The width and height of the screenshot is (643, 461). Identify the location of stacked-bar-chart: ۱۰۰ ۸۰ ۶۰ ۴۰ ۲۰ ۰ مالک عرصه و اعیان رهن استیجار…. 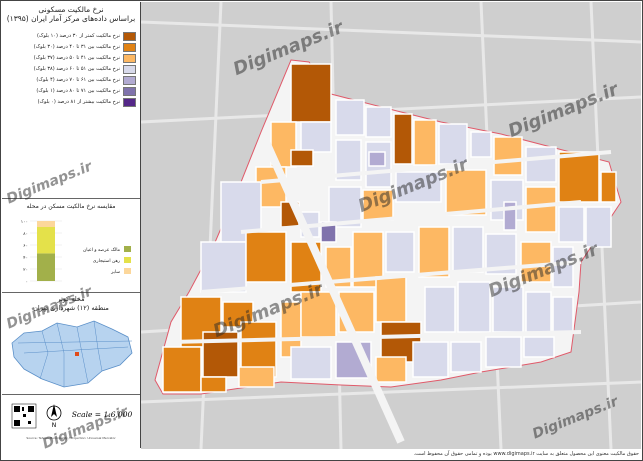
(76, 252).